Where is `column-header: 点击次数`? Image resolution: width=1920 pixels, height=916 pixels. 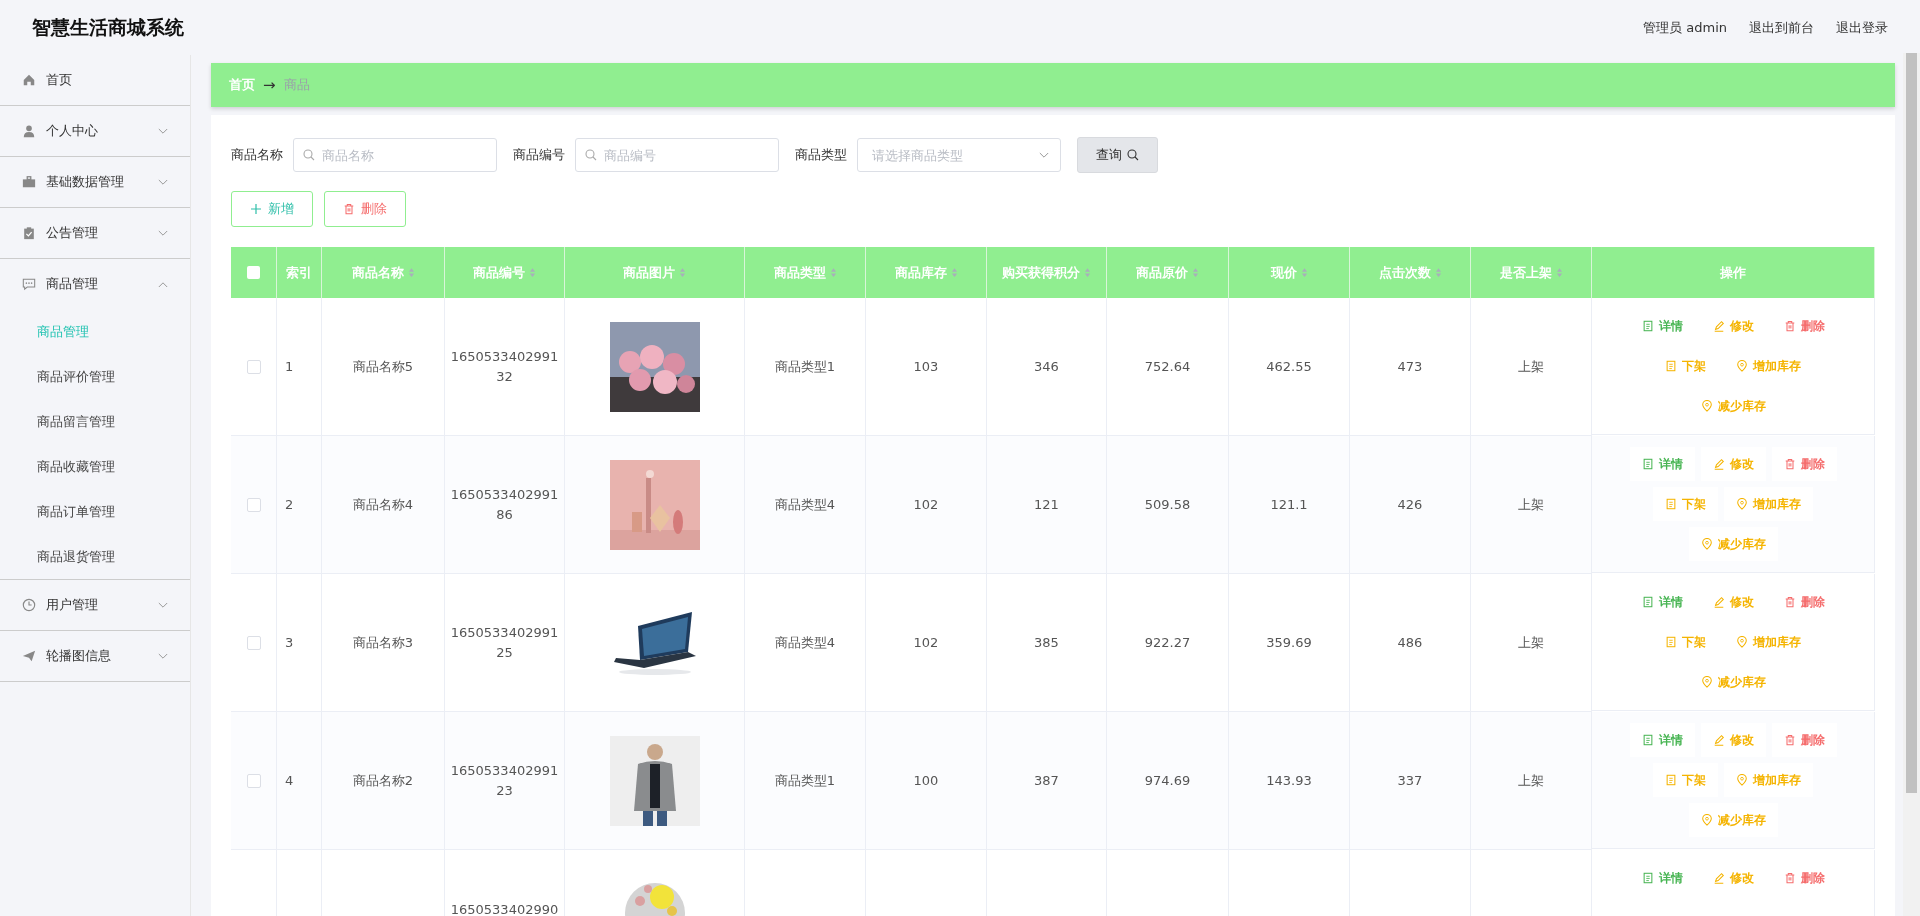 column-header: 点击次数 is located at coordinates (1410, 272).